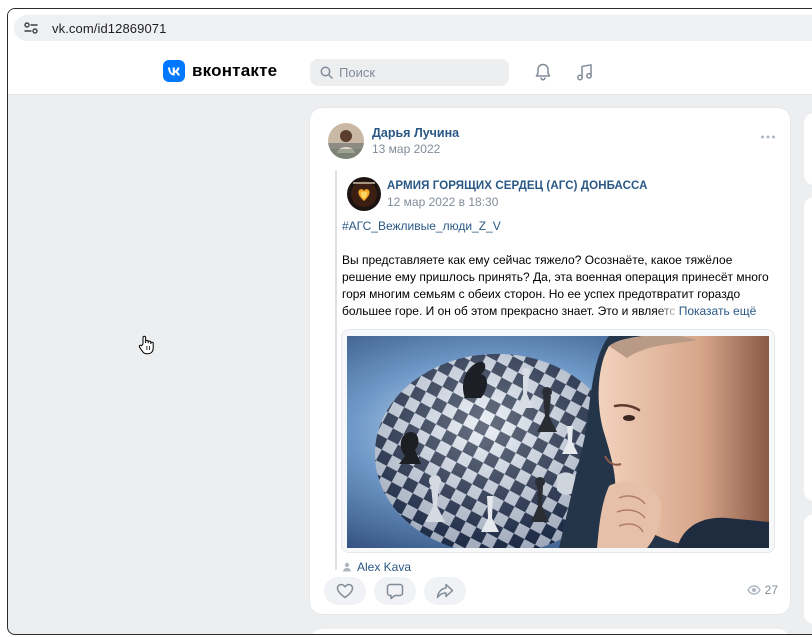 The image size is (812, 637). Describe the element at coordinates (517, 186) in the screenshot. I see `group-name: АРМИЯ ГОРЯЩИХ СЕРДЕЦ (АГС) ДОНБАССА` at that location.